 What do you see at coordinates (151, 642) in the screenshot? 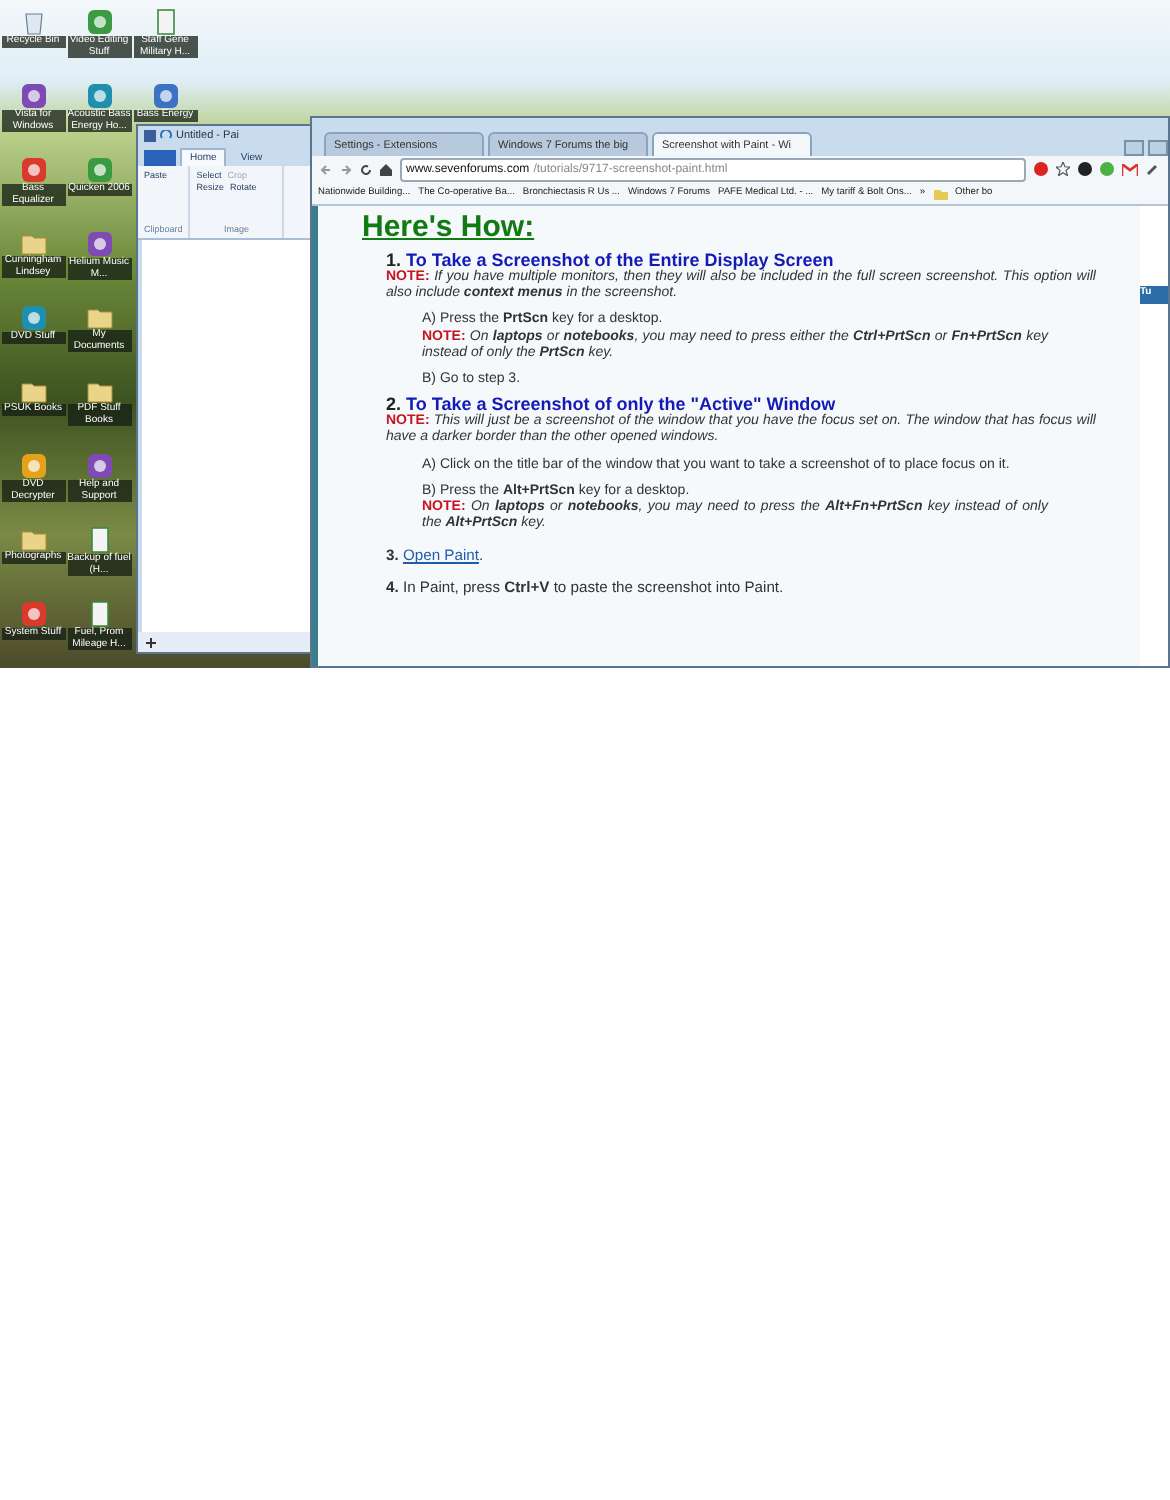
I see `plus-icon` at bounding box center [151, 642].